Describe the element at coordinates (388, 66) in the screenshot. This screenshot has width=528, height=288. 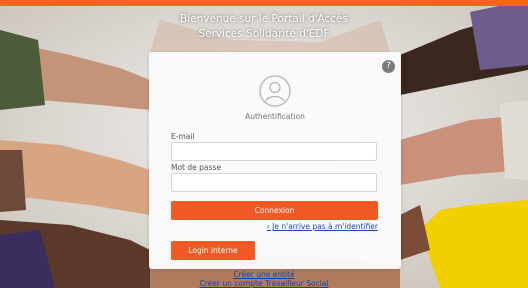
I see `help-icon: ?` at that location.